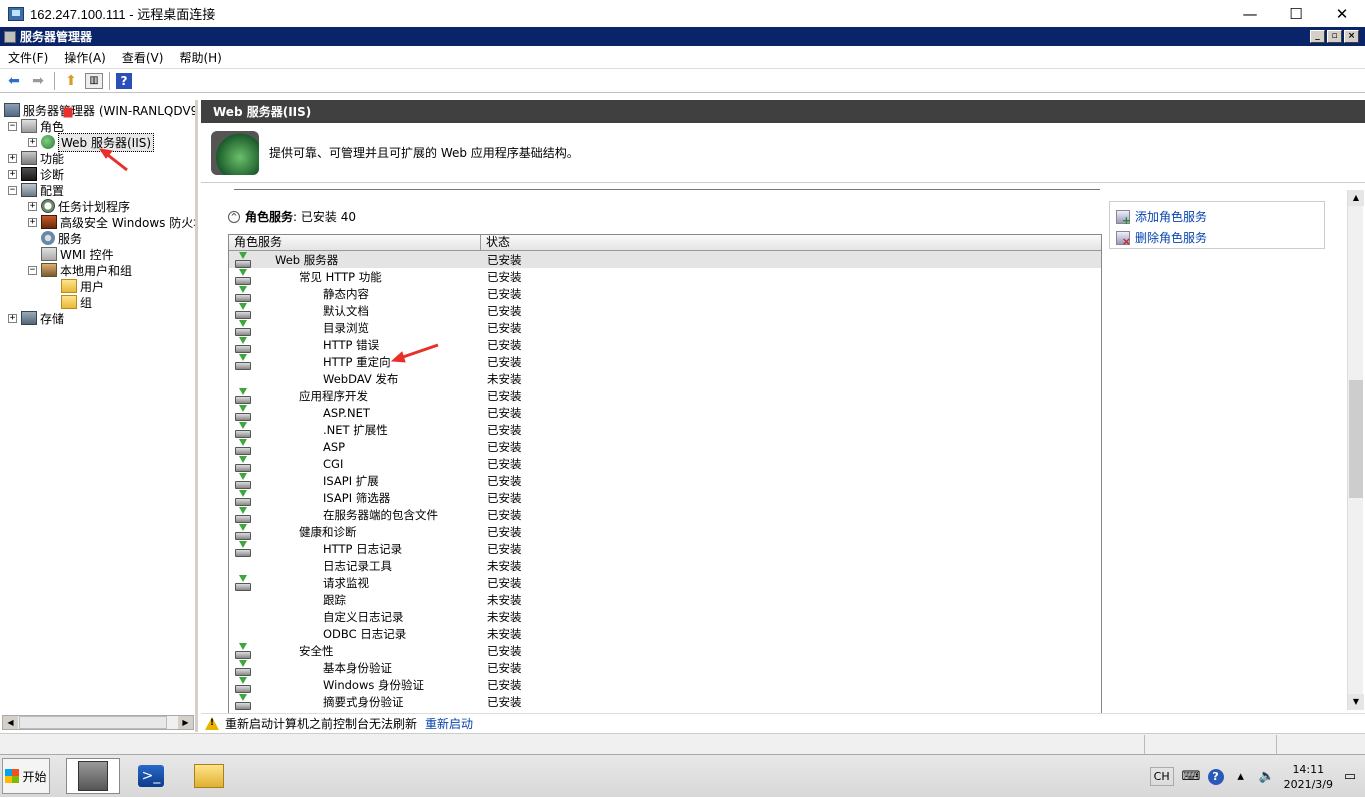 Image resolution: width=1365 pixels, height=798 pixels. What do you see at coordinates (1334, 36) in the screenshot?
I see `app-restore-button: ▫` at bounding box center [1334, 36].